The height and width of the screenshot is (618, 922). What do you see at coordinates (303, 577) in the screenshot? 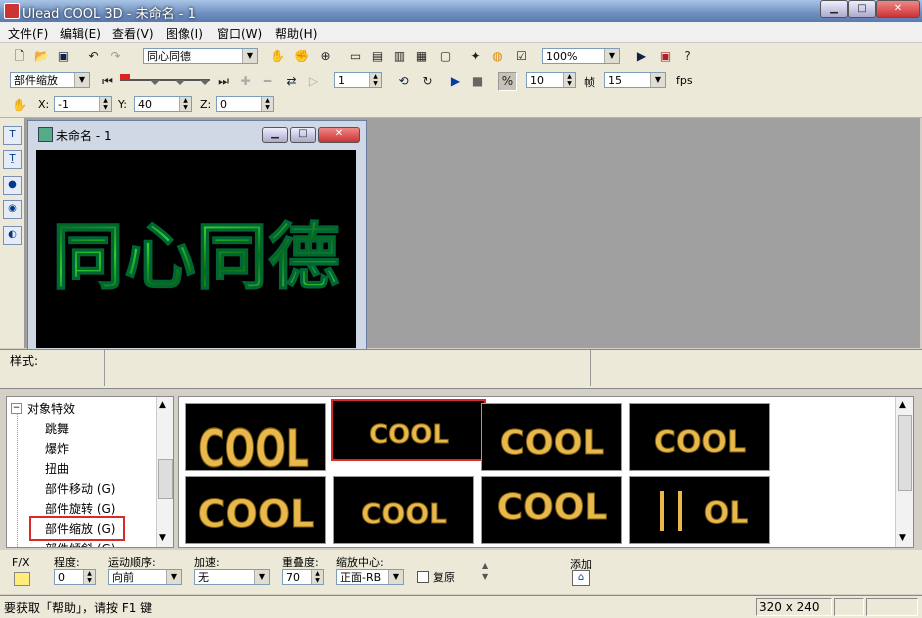
I see `overlap-input: 70 ▲ ▼` at bounding box center [303, 577].